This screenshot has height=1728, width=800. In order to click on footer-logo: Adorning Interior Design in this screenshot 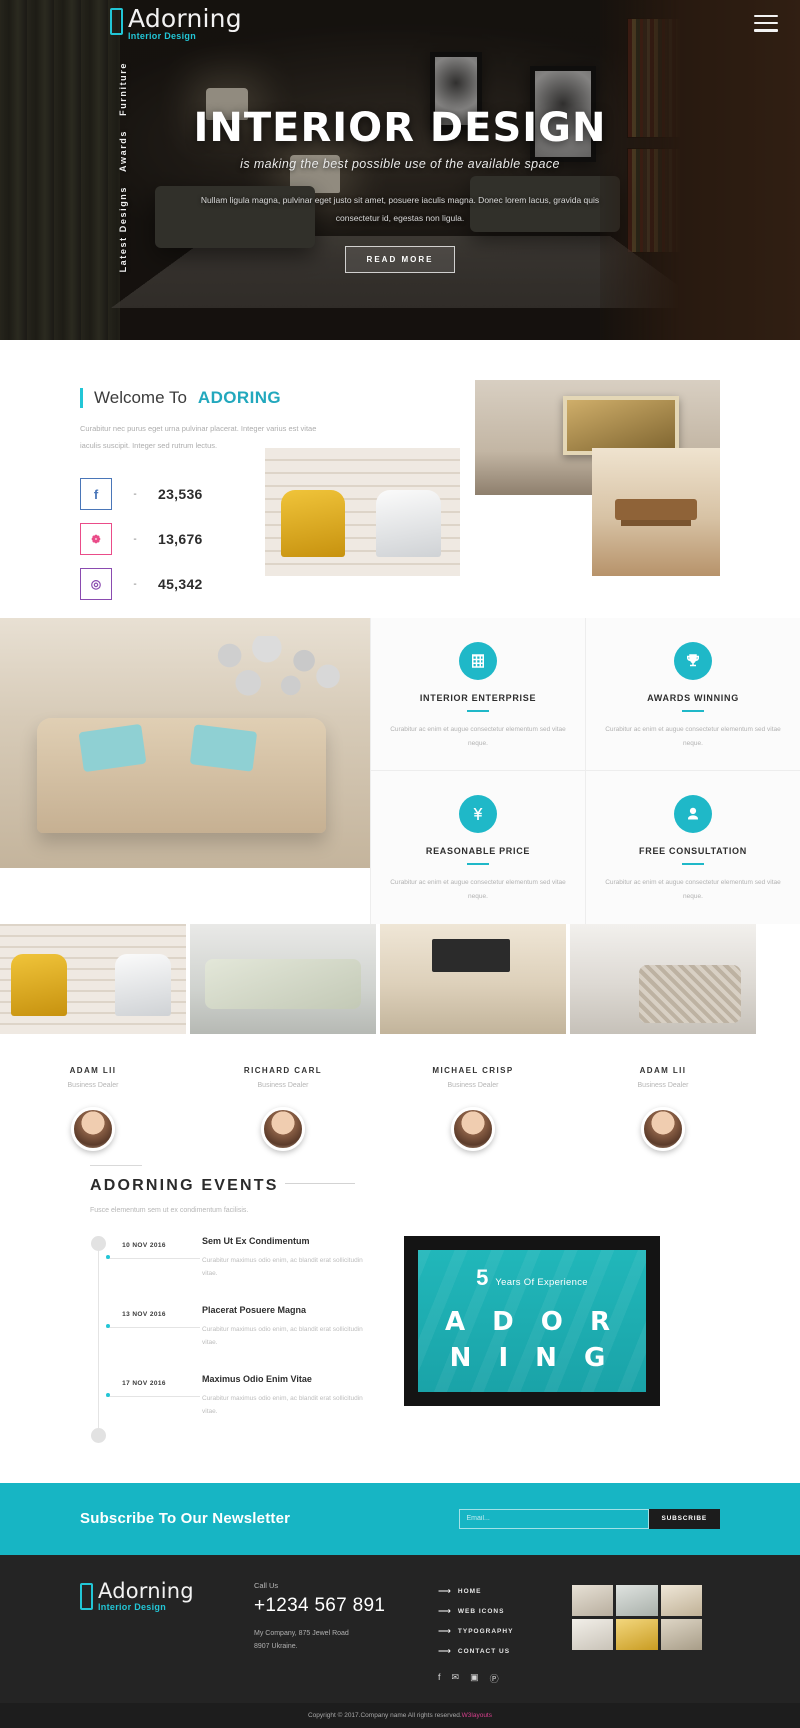, I will do `click(155, 1595)`.